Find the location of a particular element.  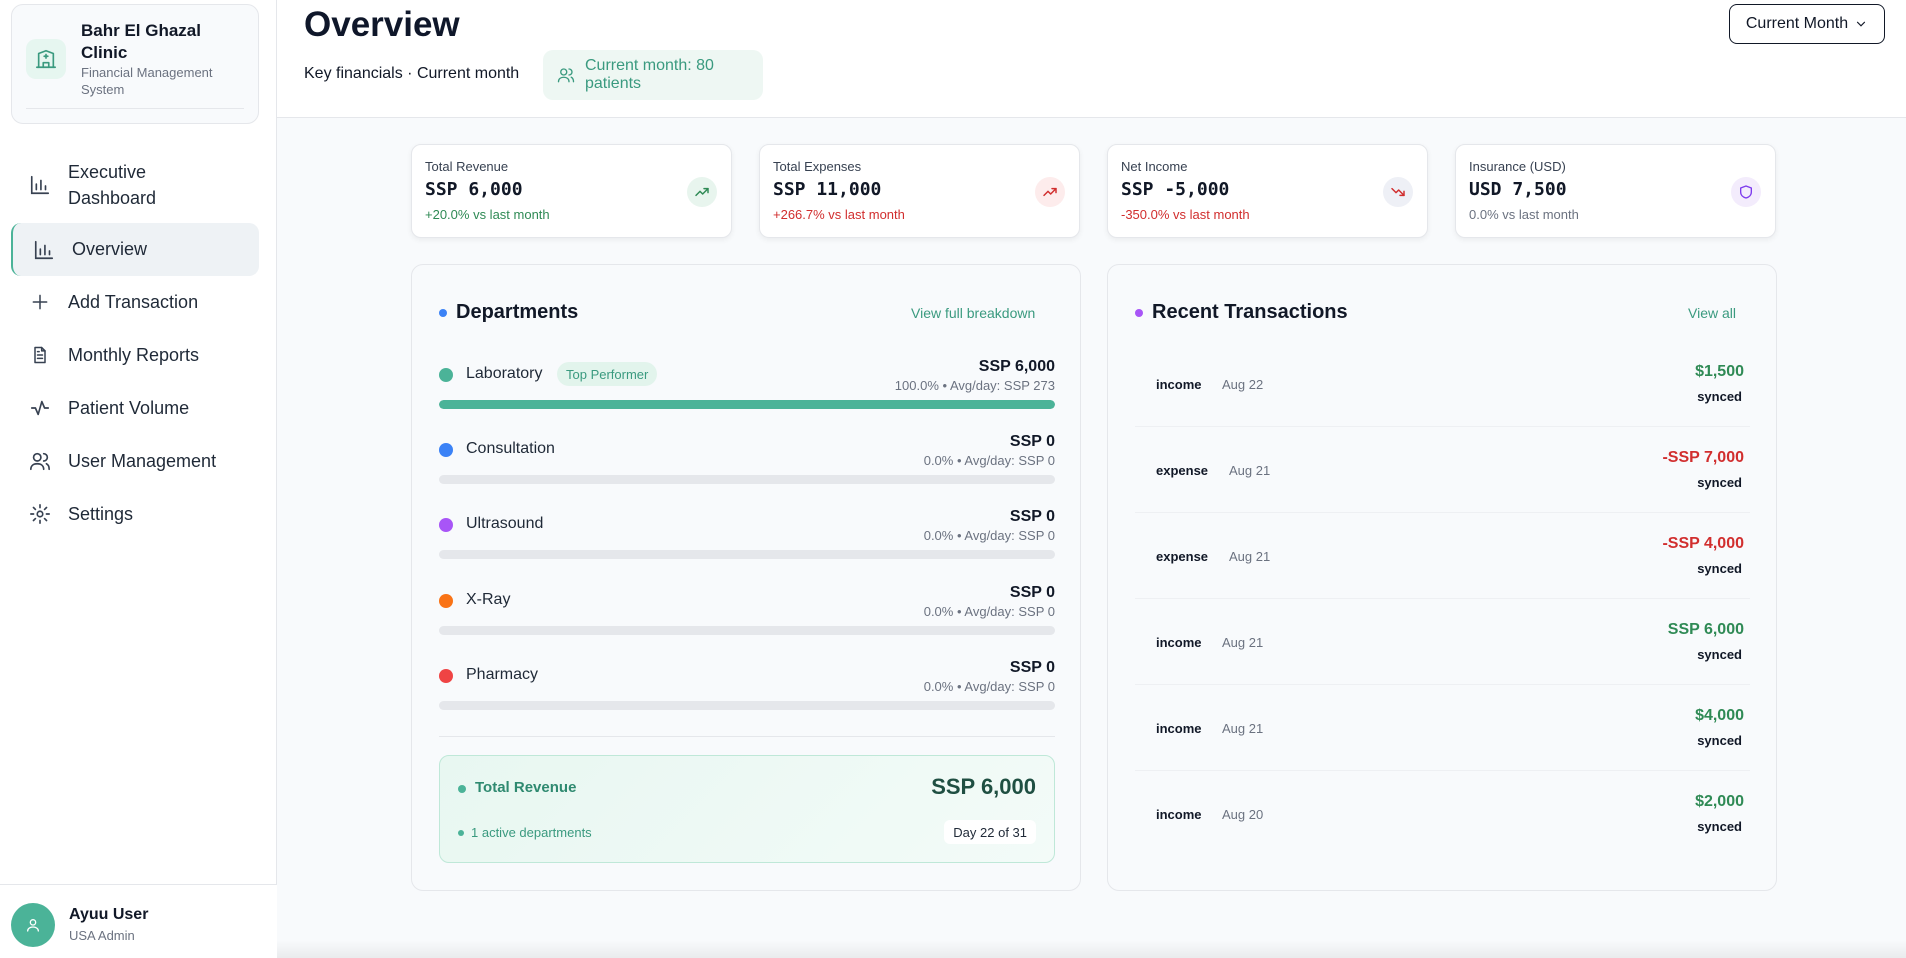

users-icon is located at coordinates (40, 461).